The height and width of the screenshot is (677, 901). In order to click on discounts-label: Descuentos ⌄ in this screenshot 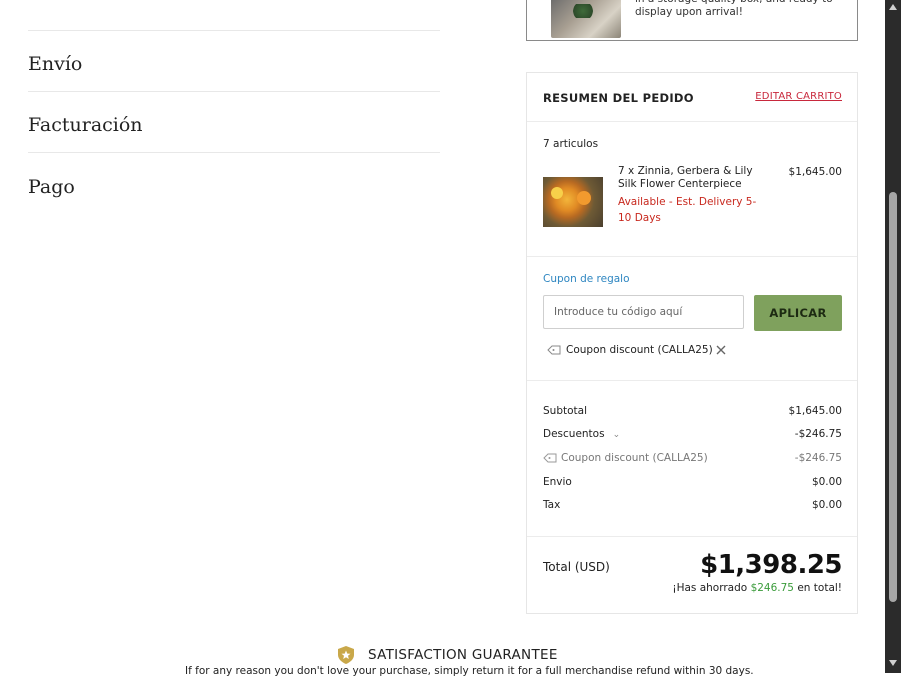, I will do `click(581, 434)`.